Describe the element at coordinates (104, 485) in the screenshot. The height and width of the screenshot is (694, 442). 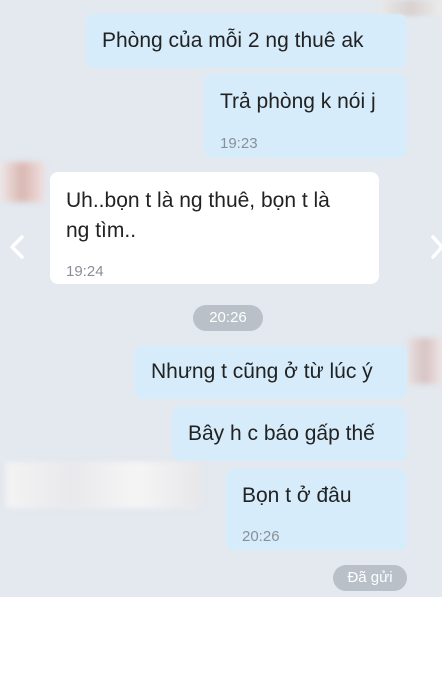
I see `blurred-content` at that location.